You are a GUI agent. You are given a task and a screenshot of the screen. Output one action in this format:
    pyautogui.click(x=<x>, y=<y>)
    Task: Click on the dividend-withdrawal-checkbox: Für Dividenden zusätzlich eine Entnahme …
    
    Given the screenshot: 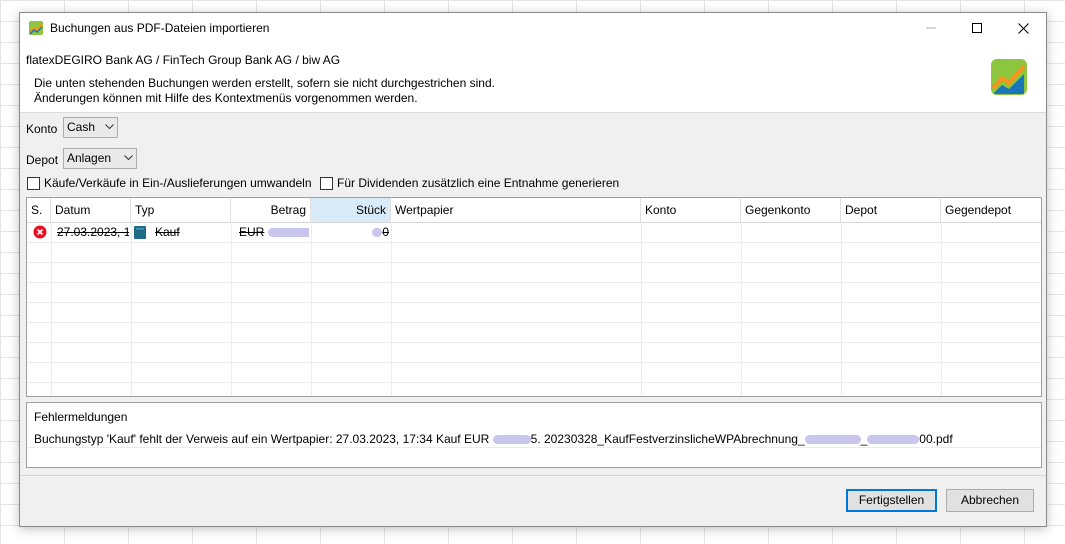 What is the action you would take?
    pyautogui.click(x=469, y=183)
    